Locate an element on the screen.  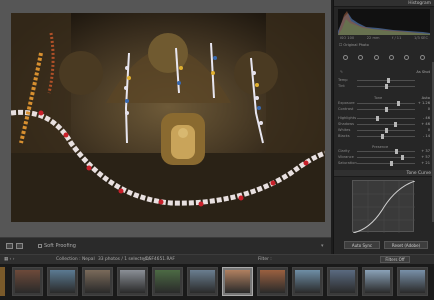
histogram-title: Histogram is located at coordinates (419, 3).